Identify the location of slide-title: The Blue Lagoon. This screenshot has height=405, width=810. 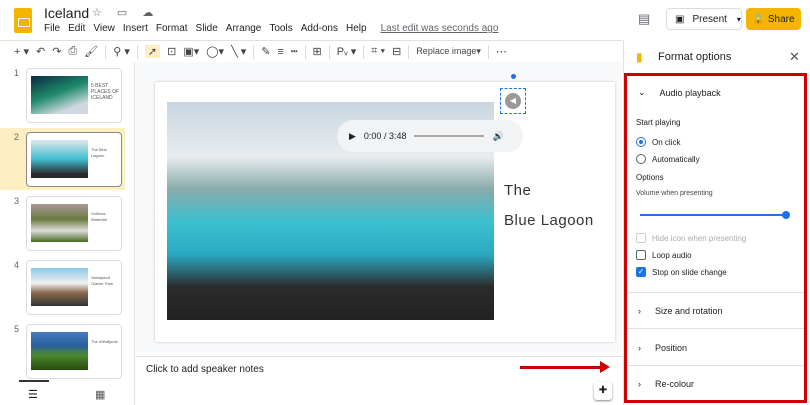
(549, 206).